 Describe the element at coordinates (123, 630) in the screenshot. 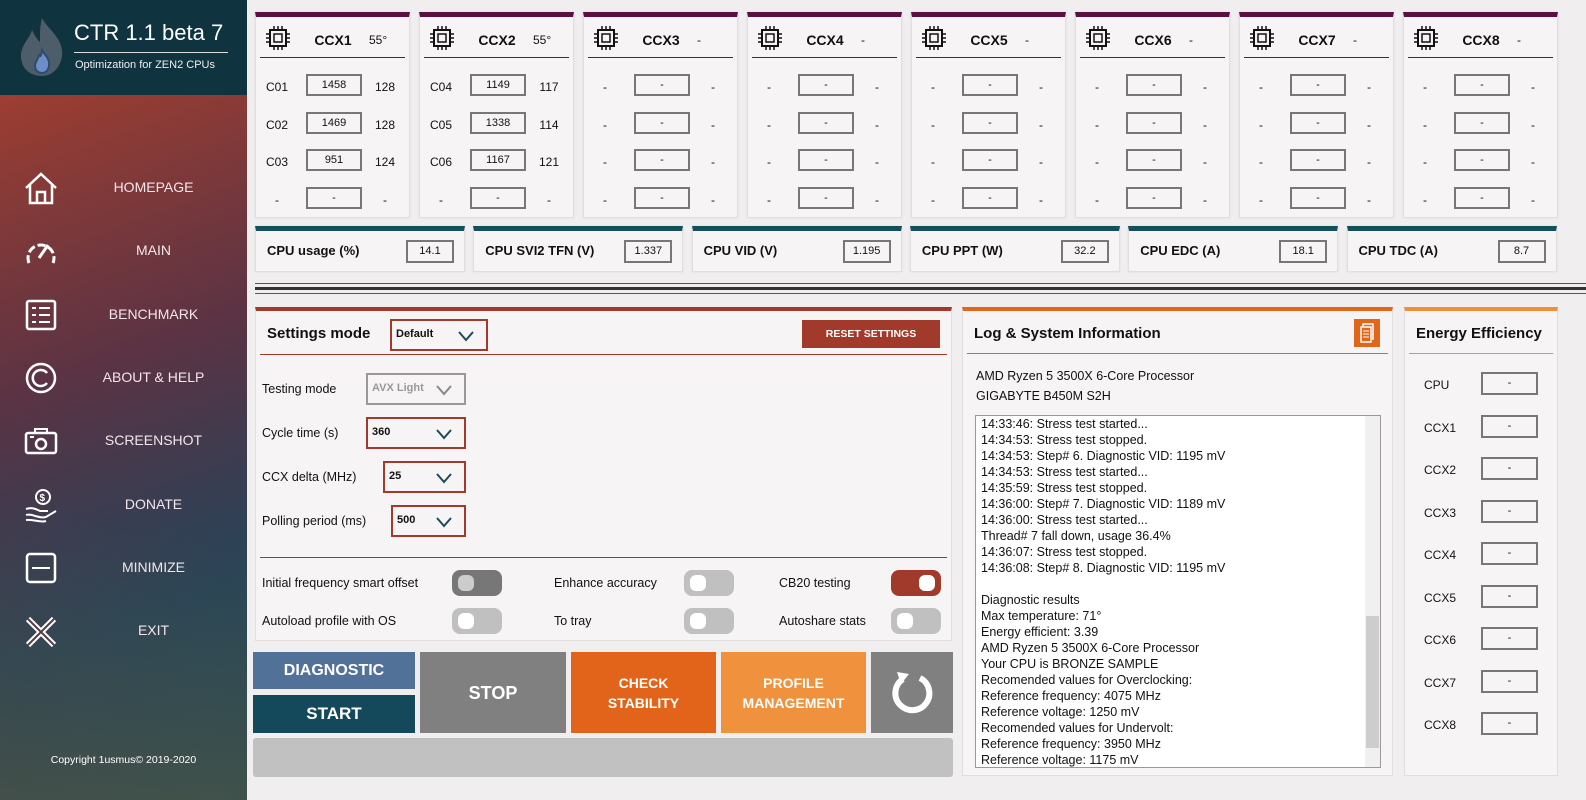

I see `sidebar-item-exit: EXIT` at that location.